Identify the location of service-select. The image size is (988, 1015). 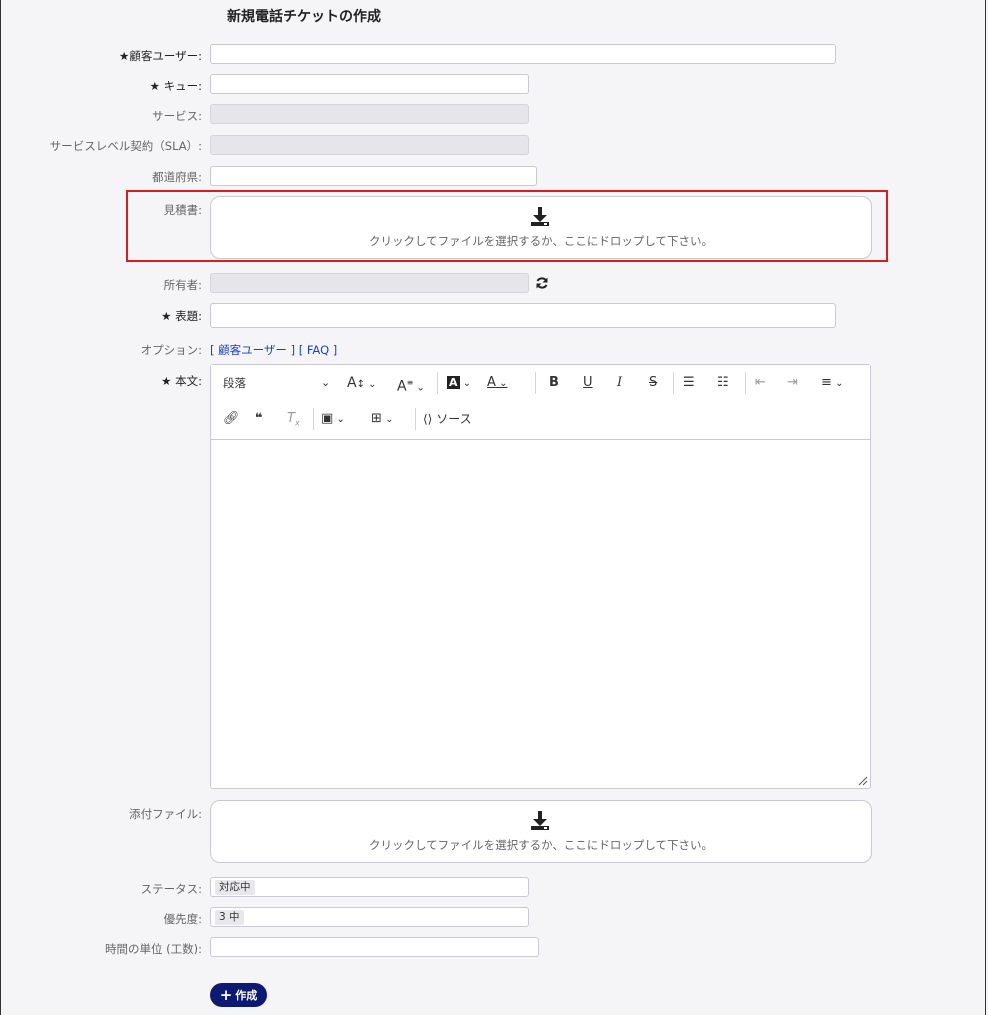
(369, 114).